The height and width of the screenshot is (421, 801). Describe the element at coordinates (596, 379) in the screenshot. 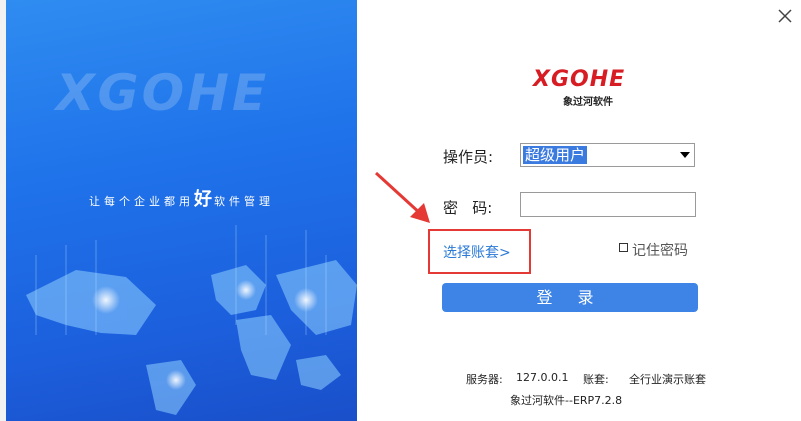

I see `account-label: 账套:` at that location.